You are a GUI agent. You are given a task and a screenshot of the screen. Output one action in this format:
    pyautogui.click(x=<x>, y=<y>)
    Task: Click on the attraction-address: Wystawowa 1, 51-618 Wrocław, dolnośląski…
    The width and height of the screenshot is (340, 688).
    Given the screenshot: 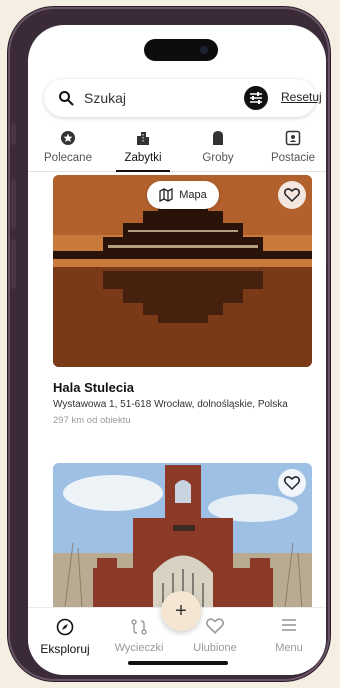 What is the action you would take?
    pyautogui.click(x=170, y=404)
    